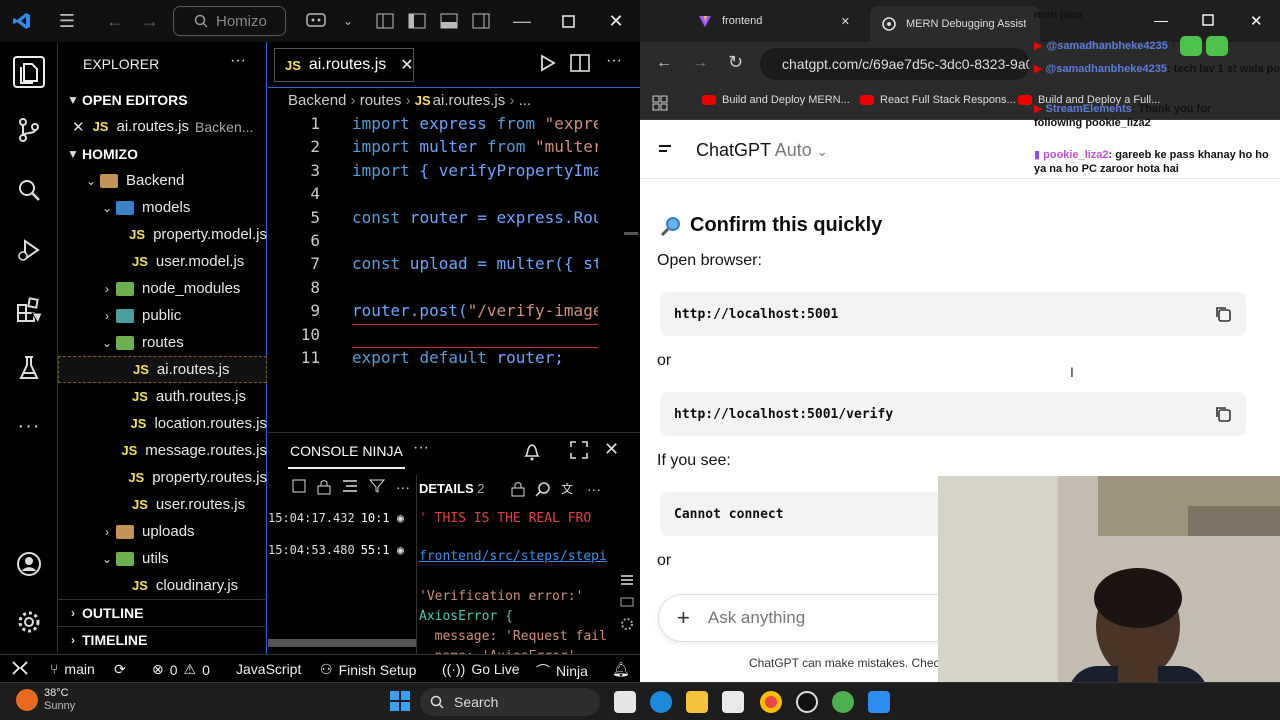  Describe the element at coordinates (317, 100) in the screenshot. I see `breadcrumb-backend: Backend` at that location.